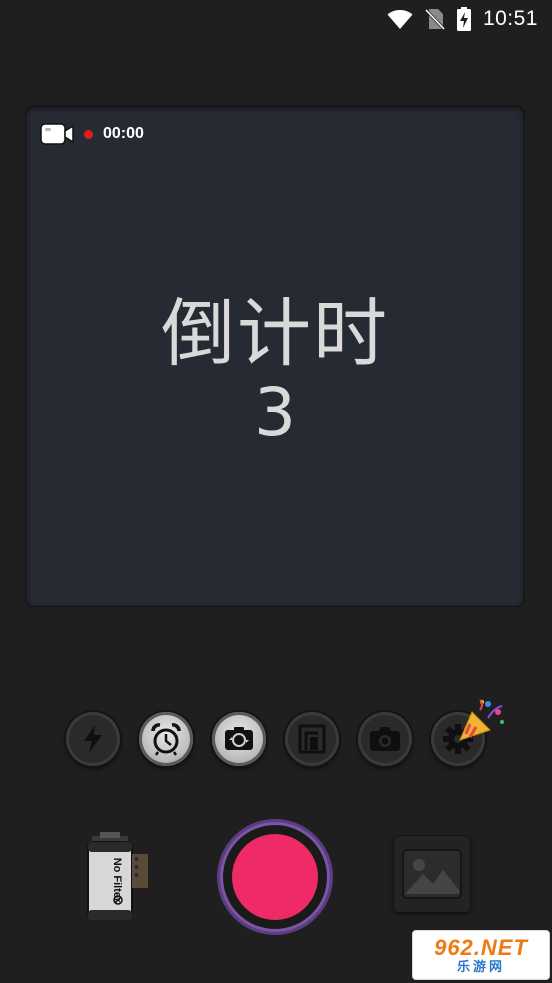 Image resolution: width=552 pixels, height=983 pixels. I want to click on battery-charging-icon, so click(463, 19).